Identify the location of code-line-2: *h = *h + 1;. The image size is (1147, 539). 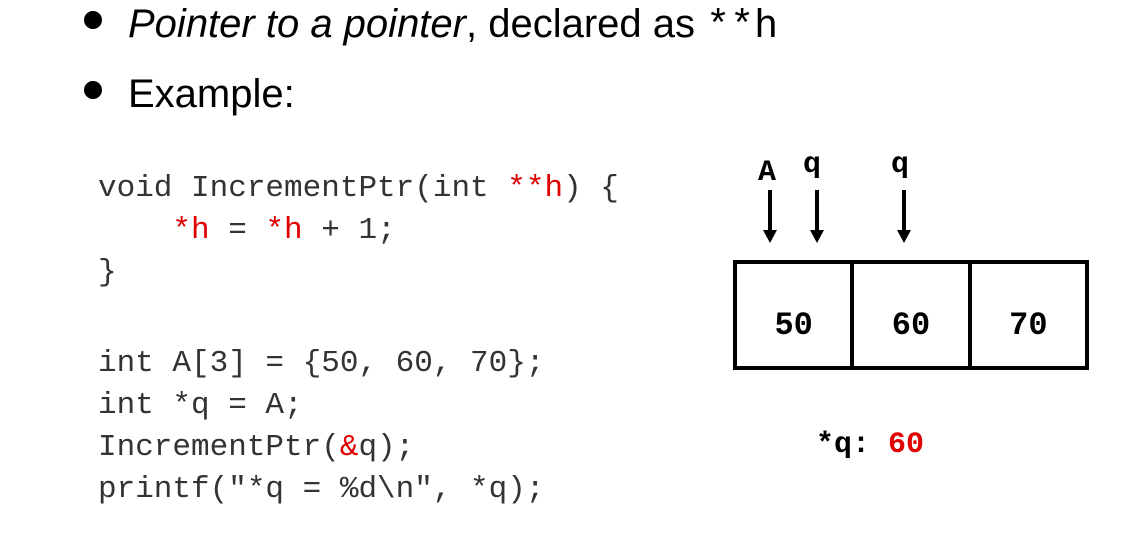
(247, 230).